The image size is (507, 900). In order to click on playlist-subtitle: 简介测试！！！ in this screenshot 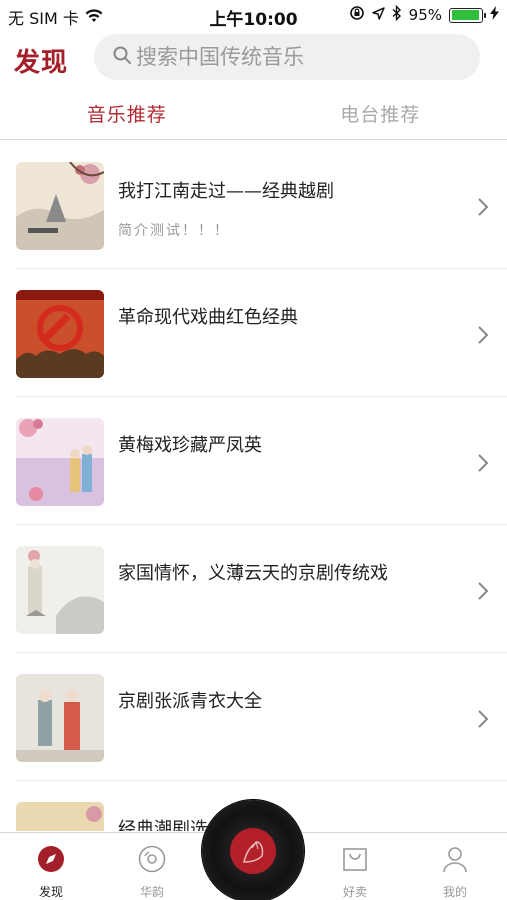, I will do `click(174, 231)`.